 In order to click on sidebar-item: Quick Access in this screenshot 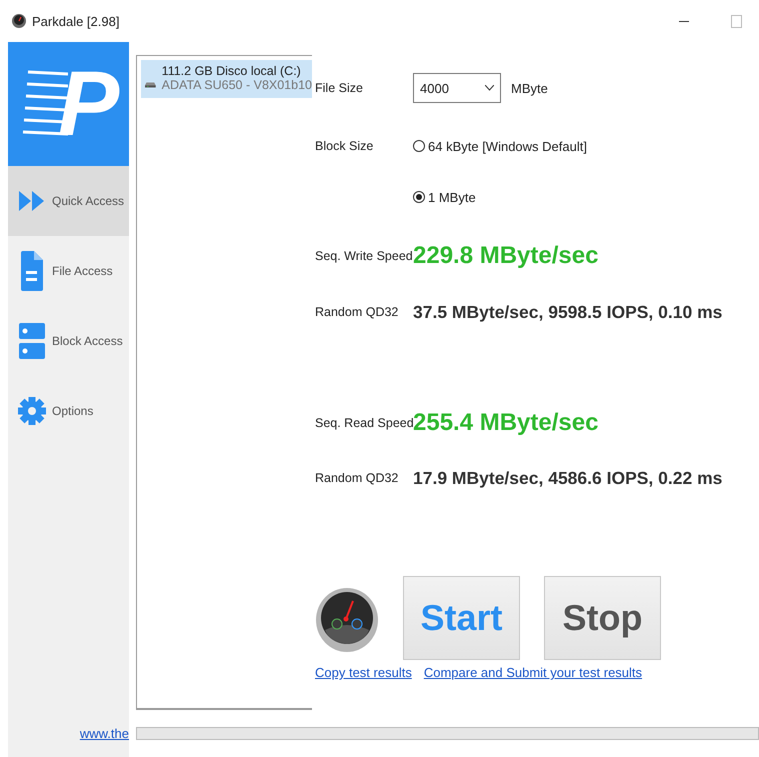, I will do `click(68, 201)`.